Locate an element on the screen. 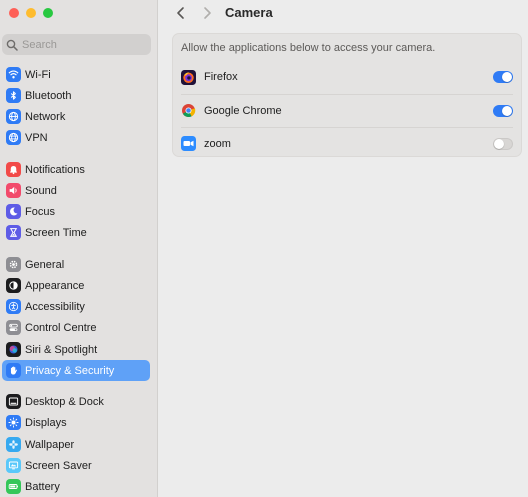  sidebar-item-focus: Focus is located at coordinates (76, 211).